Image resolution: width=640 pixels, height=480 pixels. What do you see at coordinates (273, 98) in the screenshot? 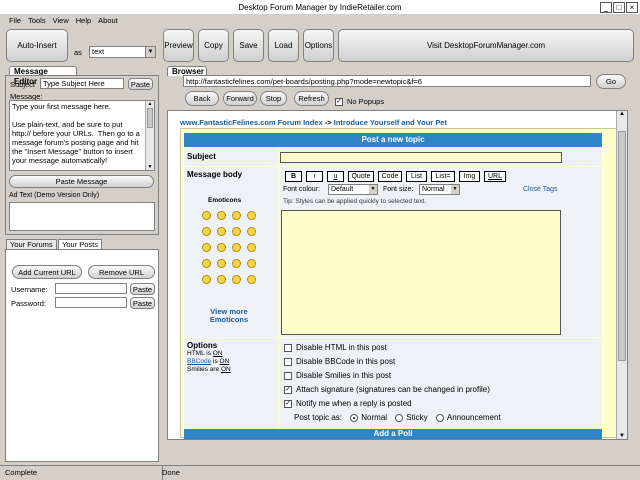
I see `stop-button: Stop` at bounding box center [273, 98].